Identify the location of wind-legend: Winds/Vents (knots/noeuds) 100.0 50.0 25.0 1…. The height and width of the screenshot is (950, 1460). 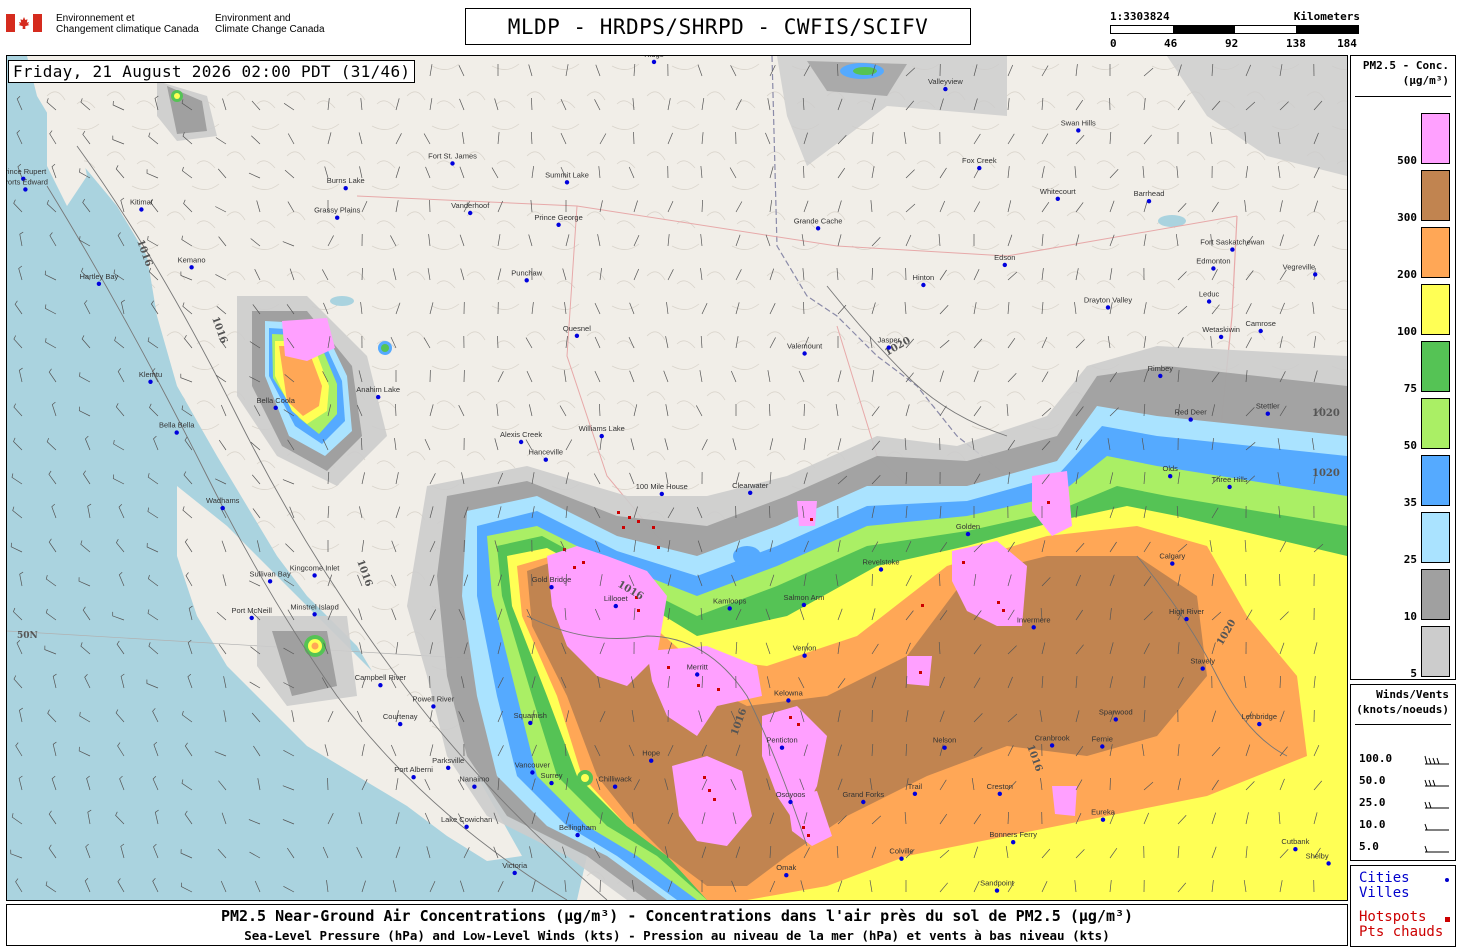
(1403, 772).